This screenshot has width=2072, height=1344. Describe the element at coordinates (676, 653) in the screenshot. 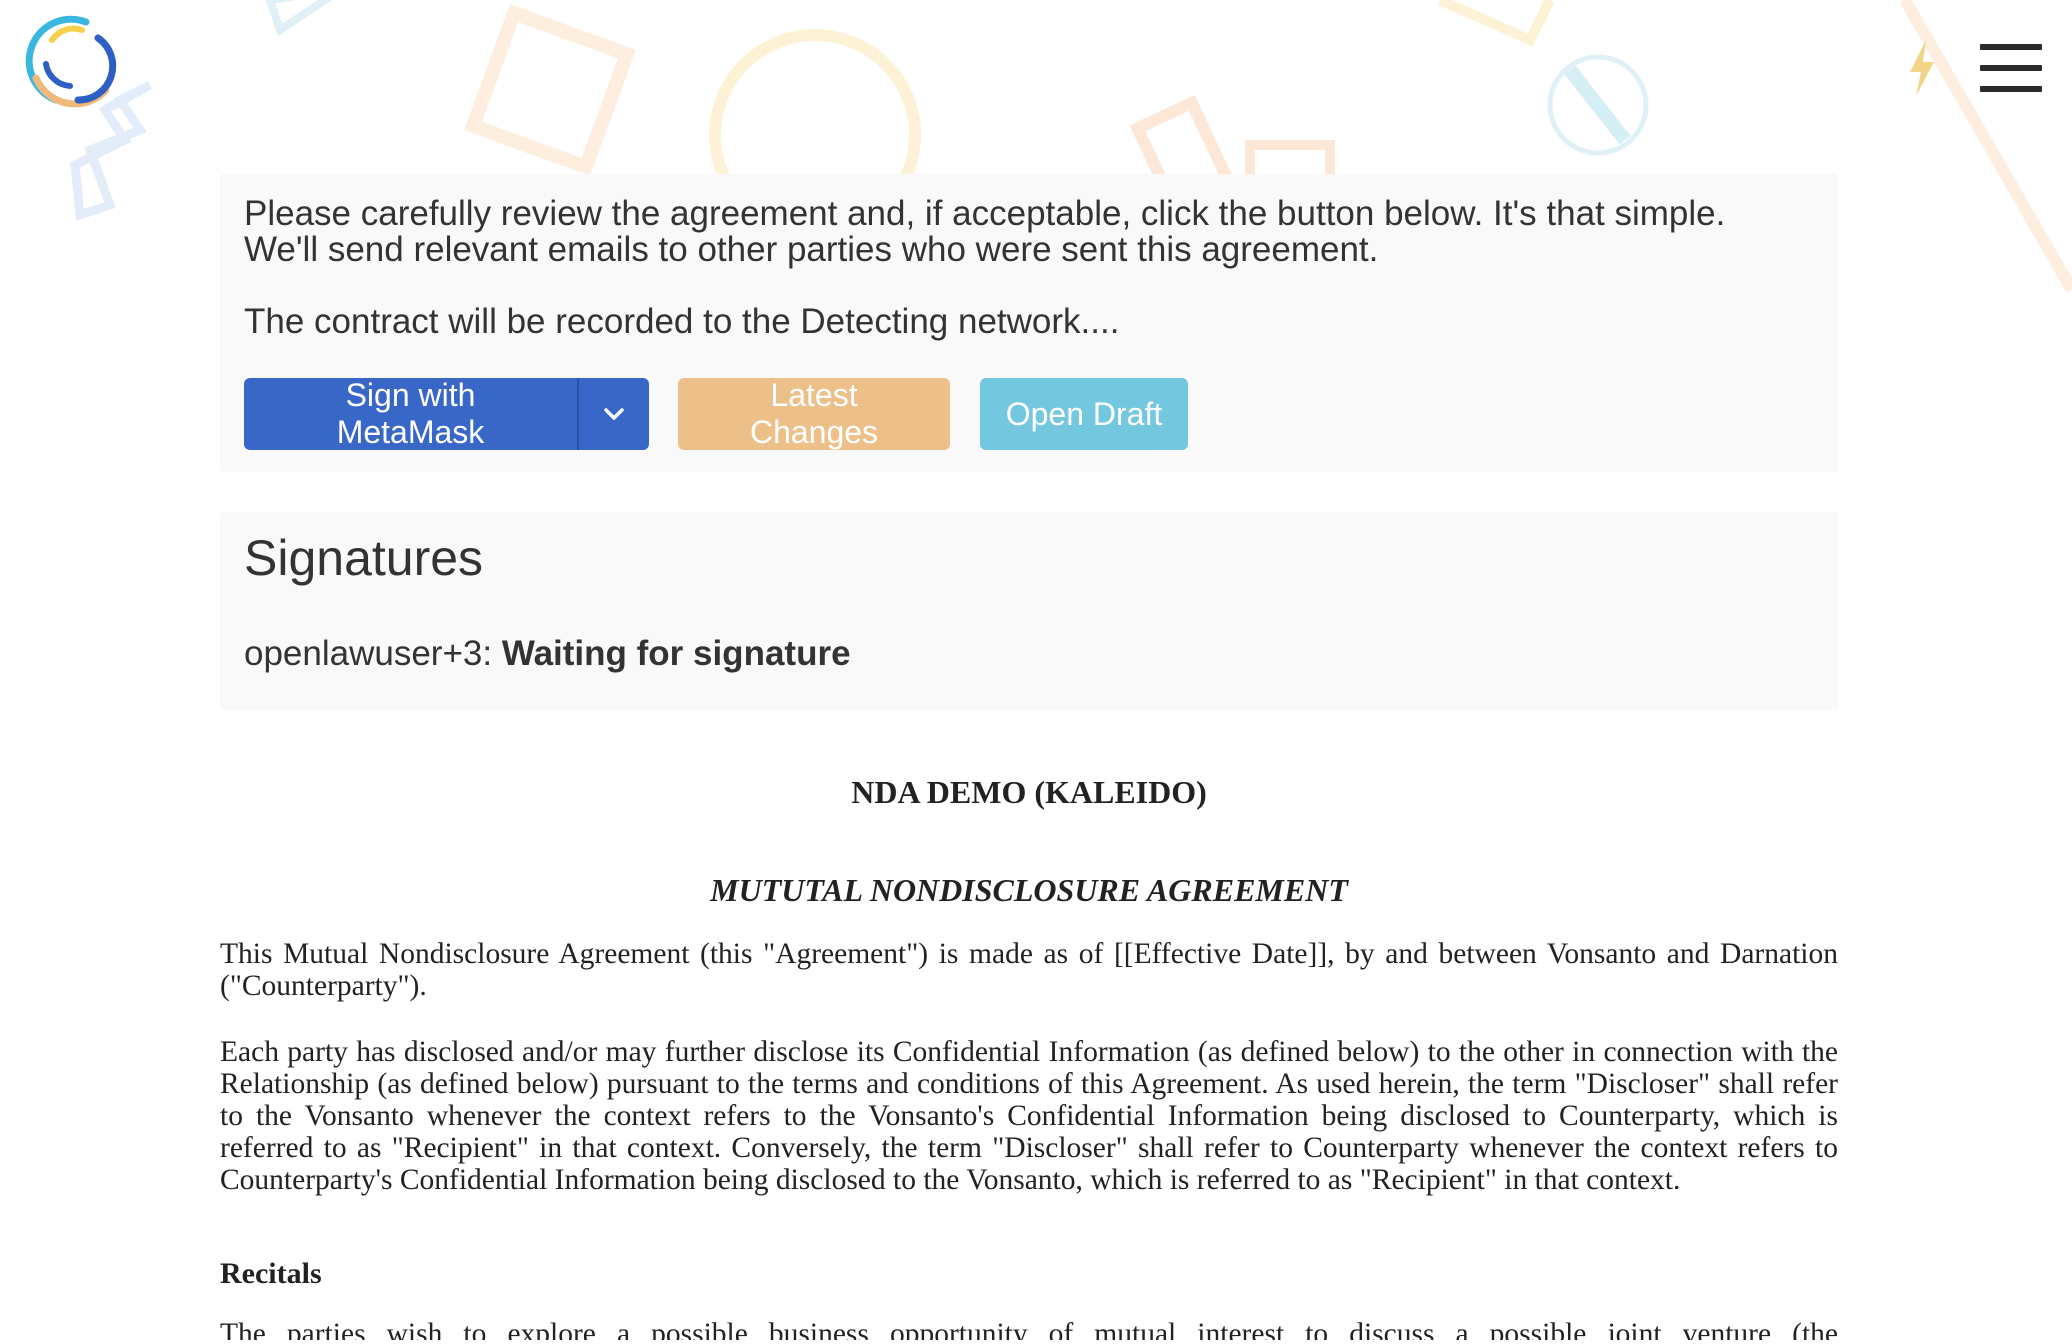

I see `signature-status: Waiting for signature` at that location.